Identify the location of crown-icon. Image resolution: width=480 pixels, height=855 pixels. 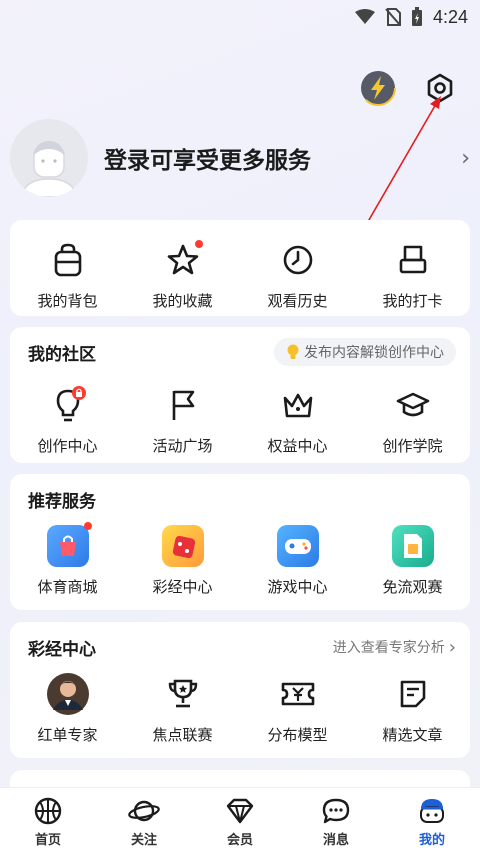
(297, 405).